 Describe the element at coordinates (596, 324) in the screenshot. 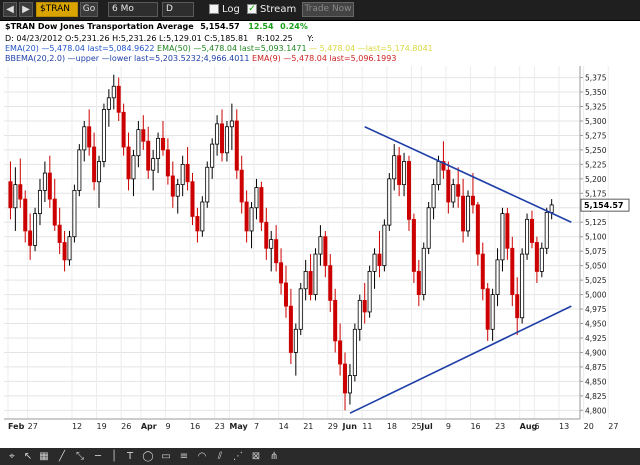

I see `y-tick-label: 4,950` at that location.